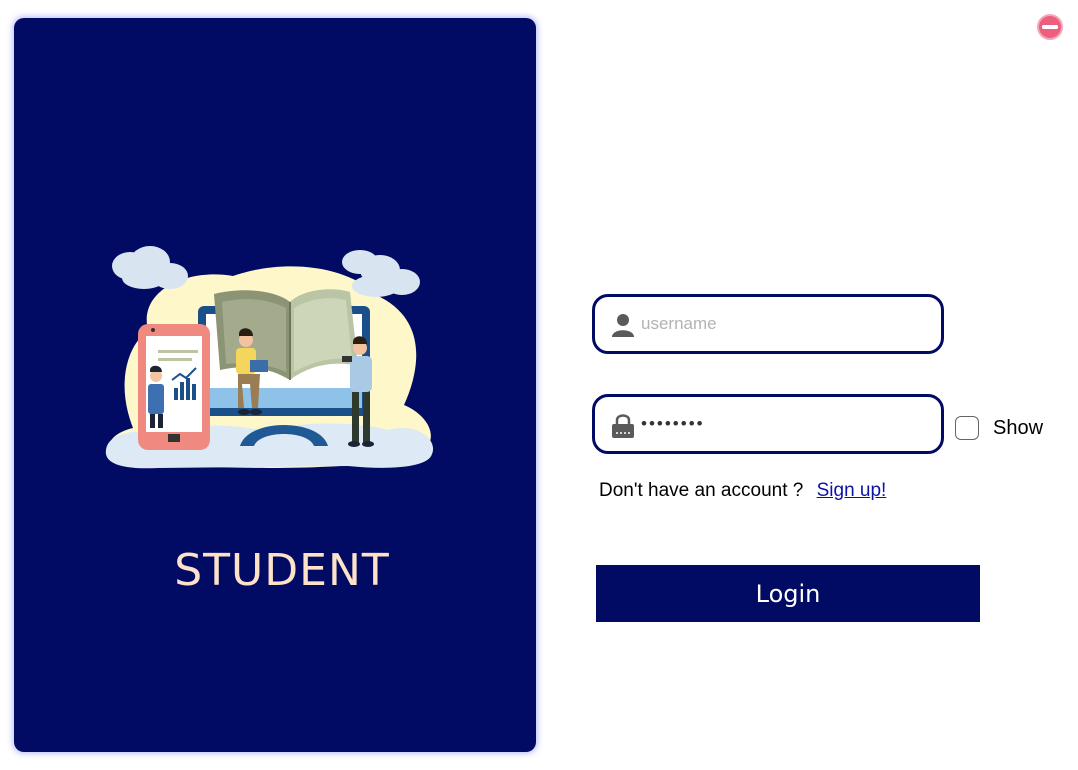 Image resolution: width=1078 pixels, height=770 pixels. Describe the element at coordinates (852, 490) in the screenshot. I see `signup-link: Sign up!` at that location.